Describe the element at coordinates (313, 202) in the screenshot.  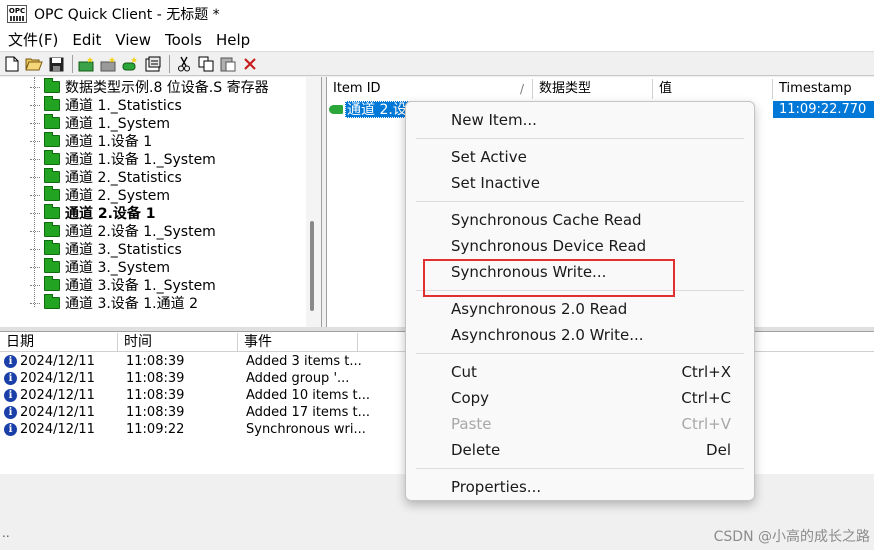
I see `tree-scrollbar` at that location.